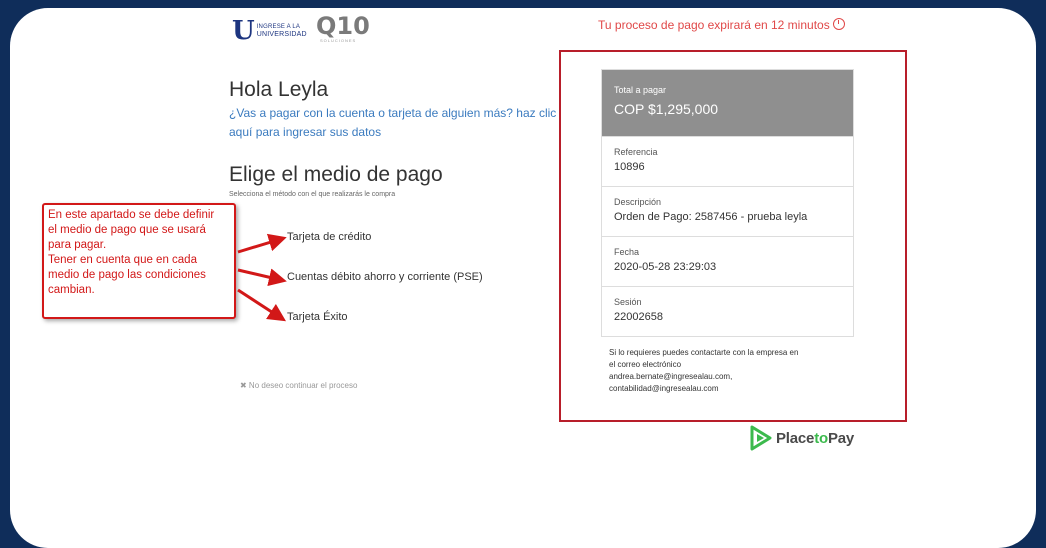 The height and width of the screenshot is (548, 1046). What do you see at coordinates (636, 152) in the screenshot?
I see `row-label: Referencia` at bounding box center [636, 152].